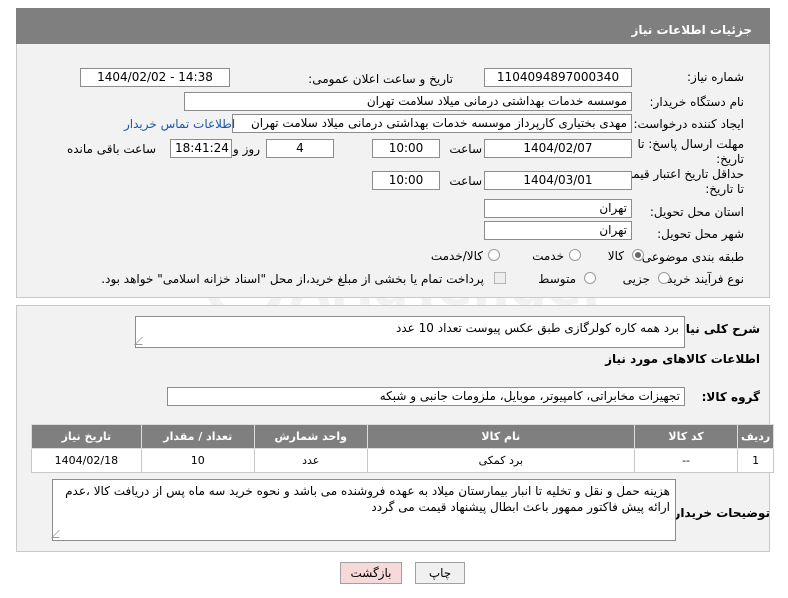 The height and width of the screenshot is (598, 788). What do you see at coordinates (682, 359) in the screenshot?
I see `goods-section-title: اطلاعات کالاهای مورد نیاز` at bounding box center [682, 359].